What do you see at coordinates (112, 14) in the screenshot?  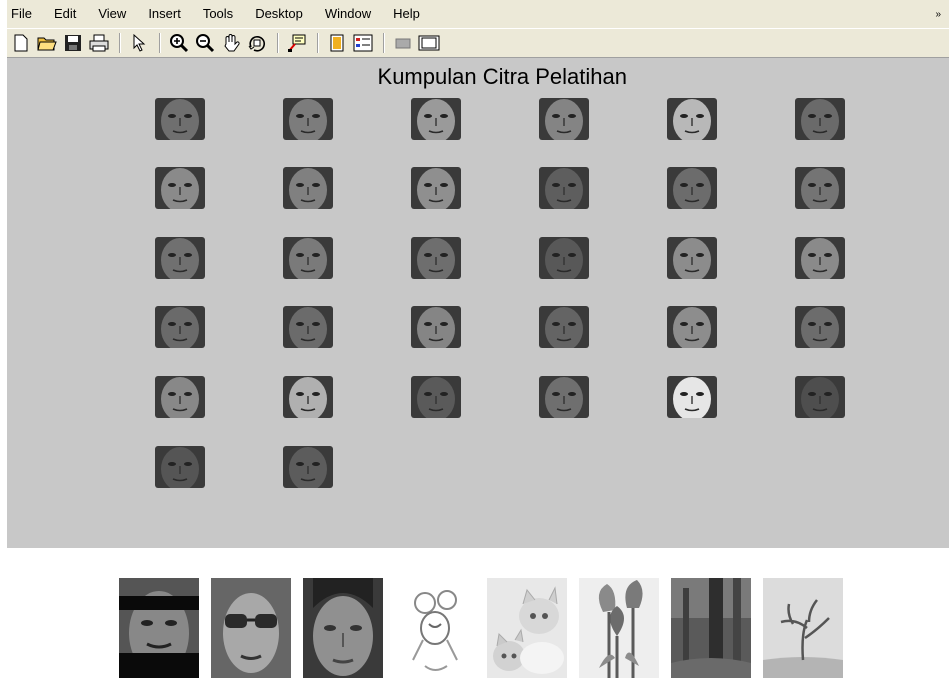 I see `menu-view: View` at bounding box center [112, 14].